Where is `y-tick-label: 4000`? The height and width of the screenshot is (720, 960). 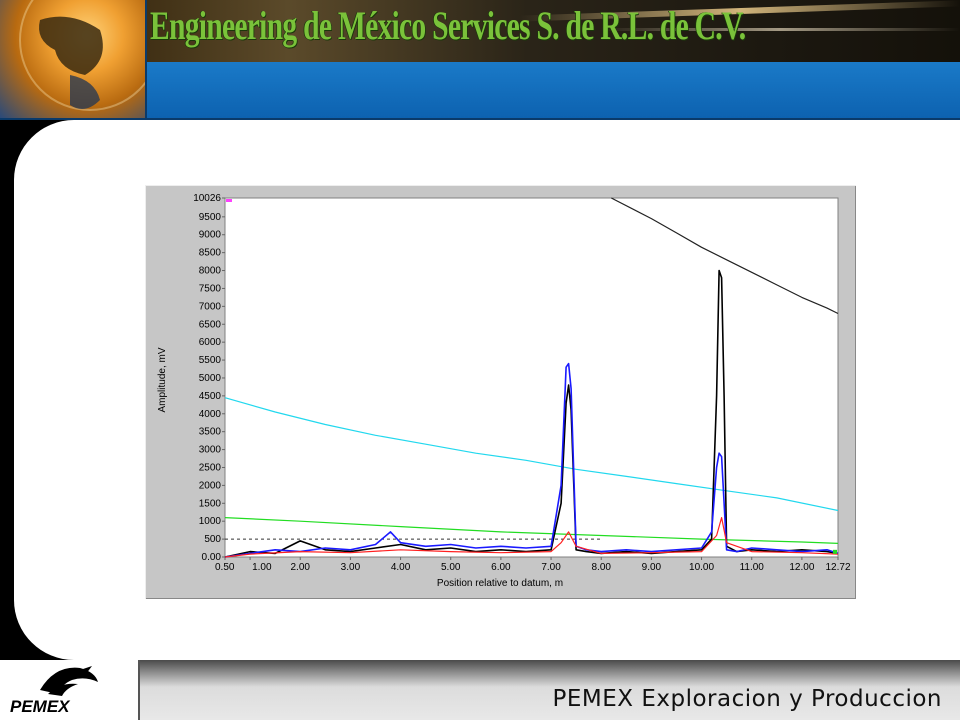 y-tick-label: 4000 is located at coordinates (210, 414).